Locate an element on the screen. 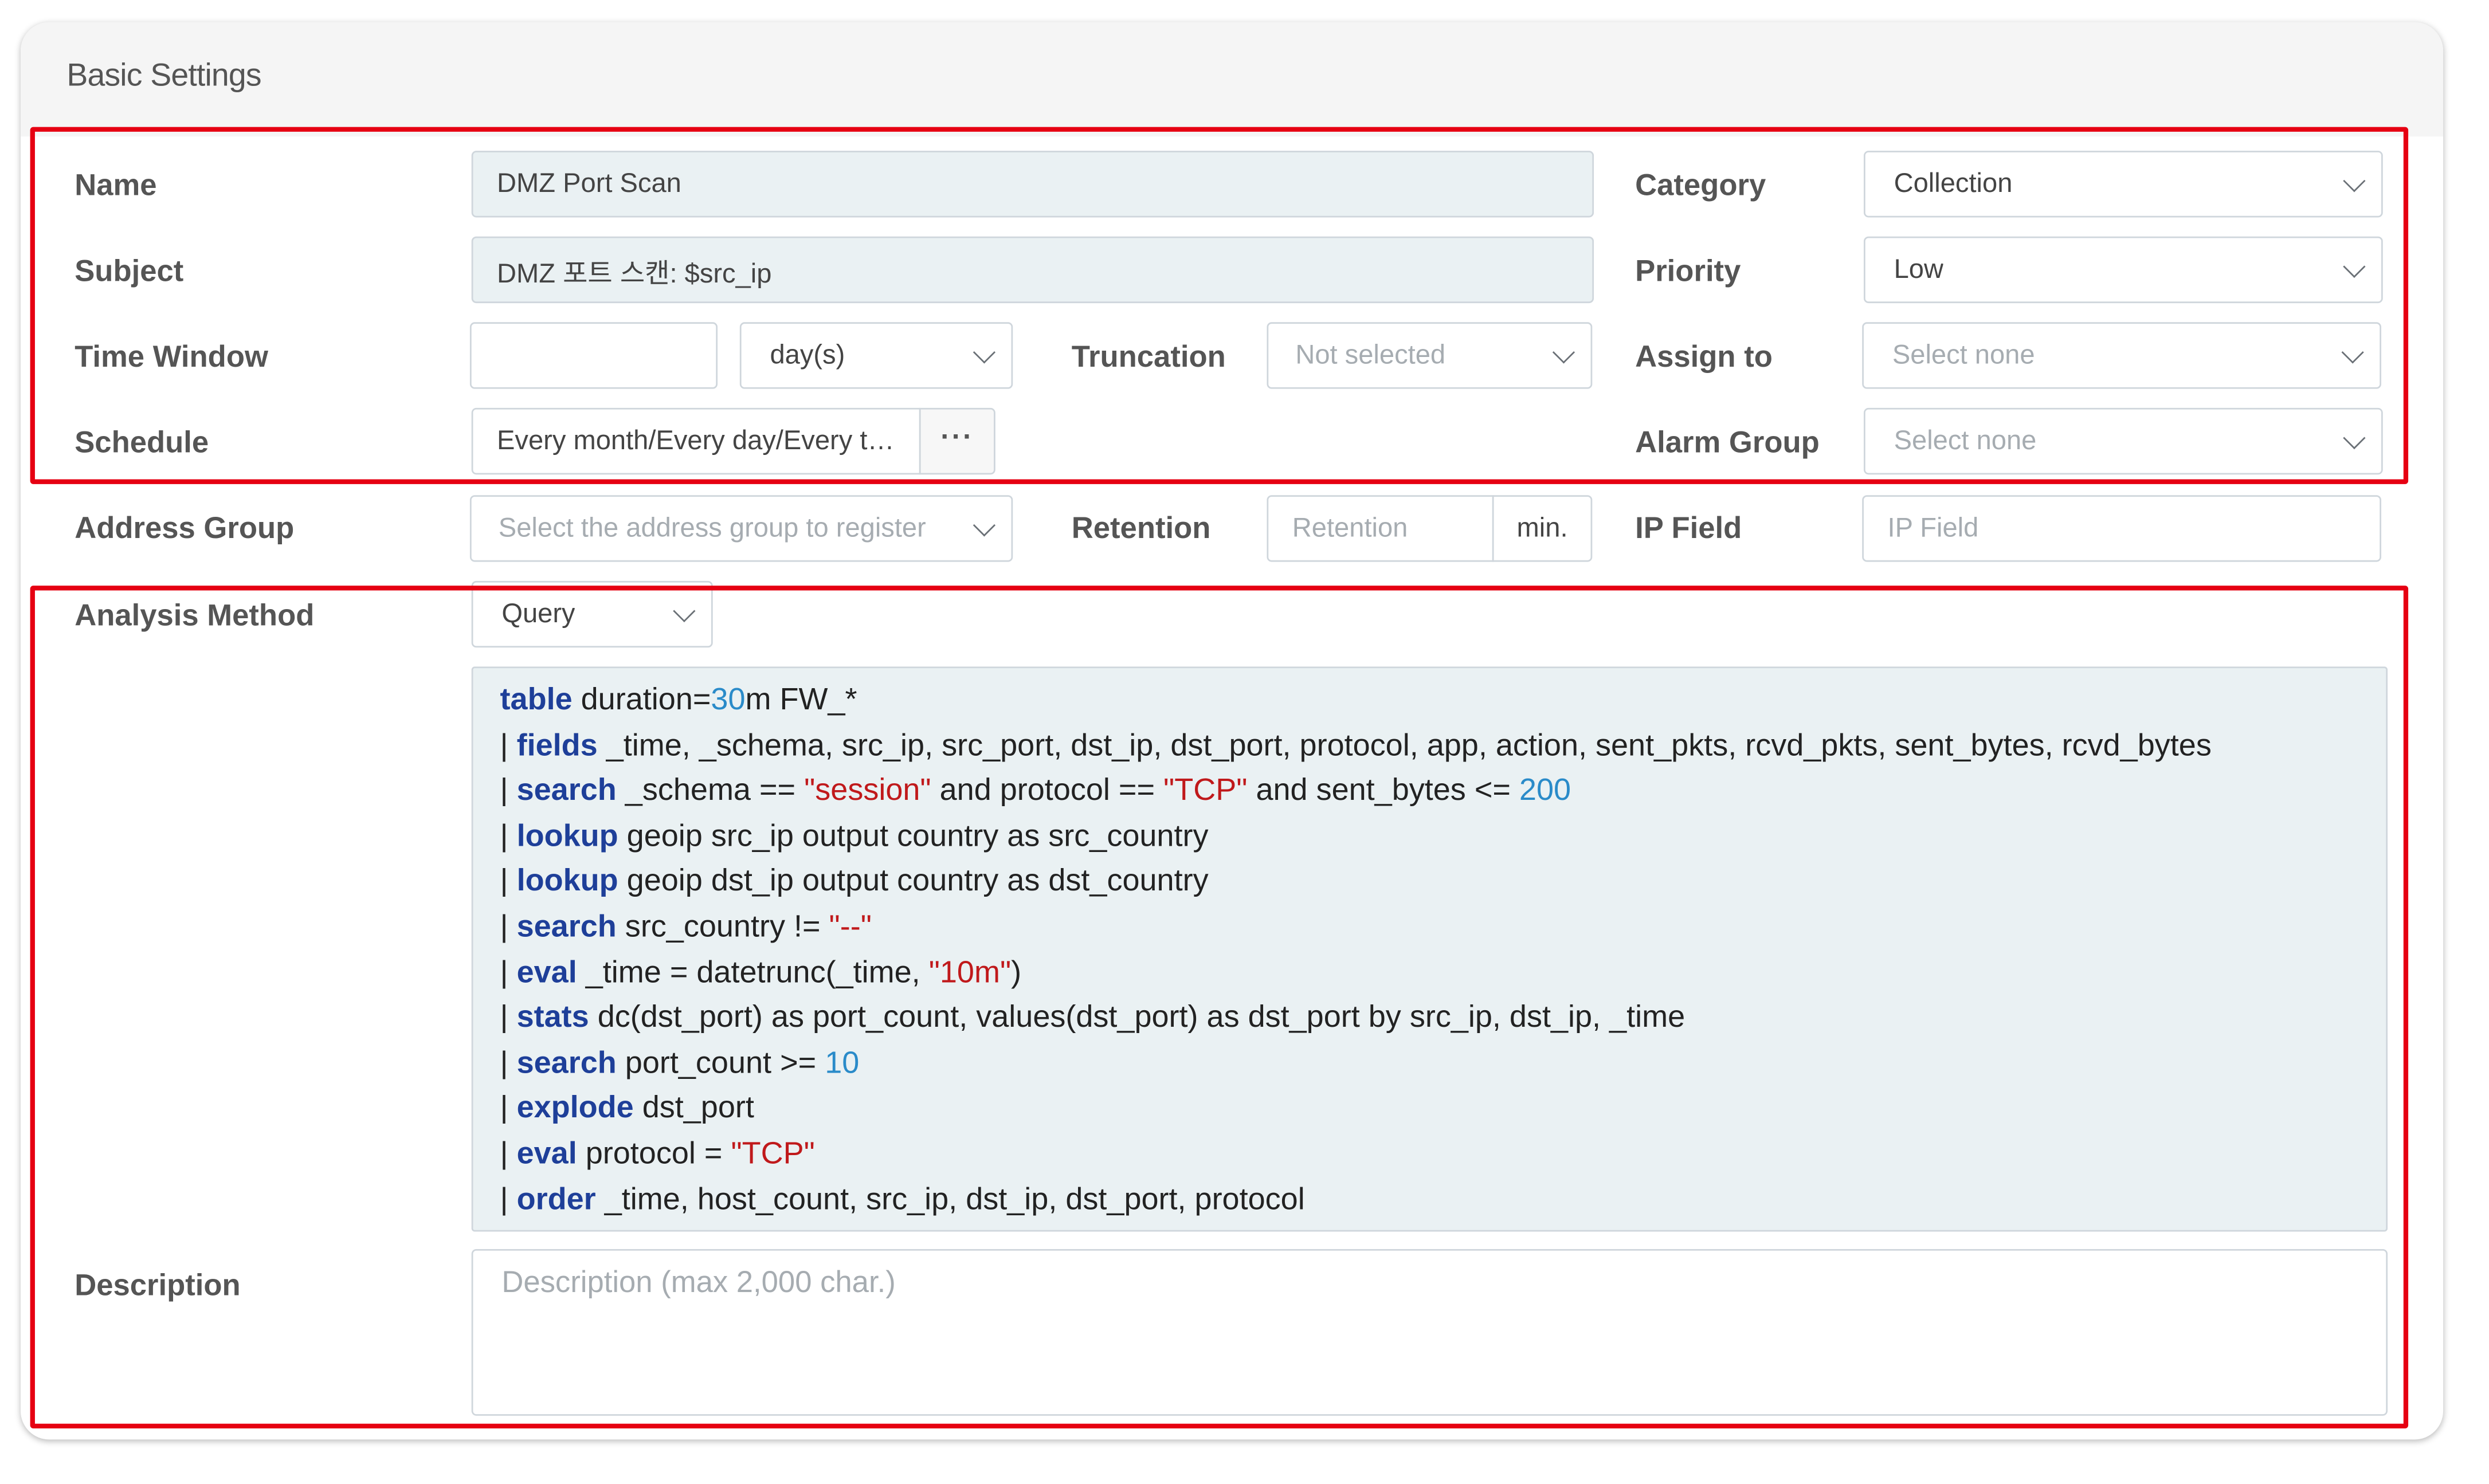 Image resolution: width=2489 pixels, height=1484 pixels. panel-title: Basic Settings is located at coordinates (163, 76).